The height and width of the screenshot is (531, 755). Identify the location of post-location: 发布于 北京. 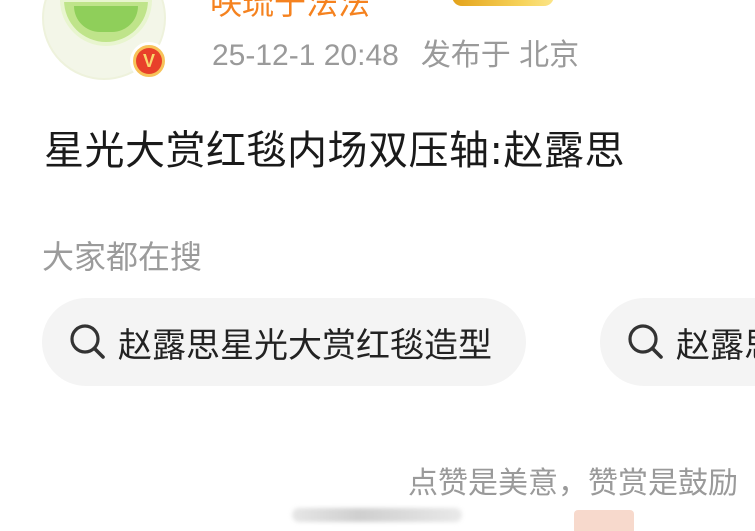
(500, 55).